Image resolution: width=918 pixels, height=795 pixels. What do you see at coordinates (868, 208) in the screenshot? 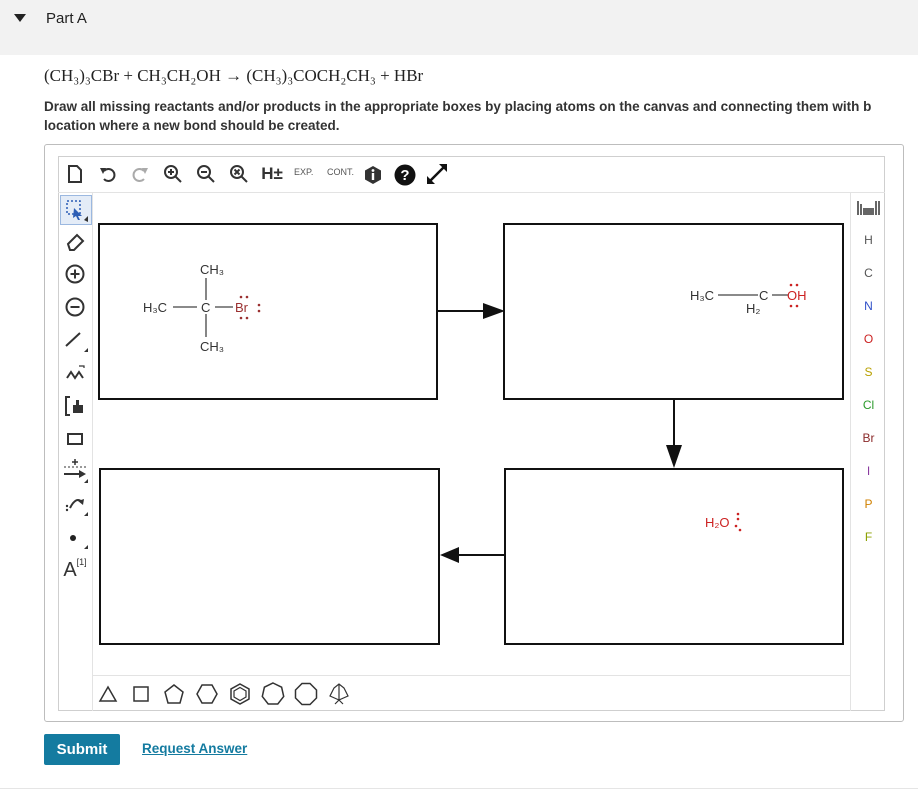
I see `periodic-table-icon` at bounding box center [868, 208].